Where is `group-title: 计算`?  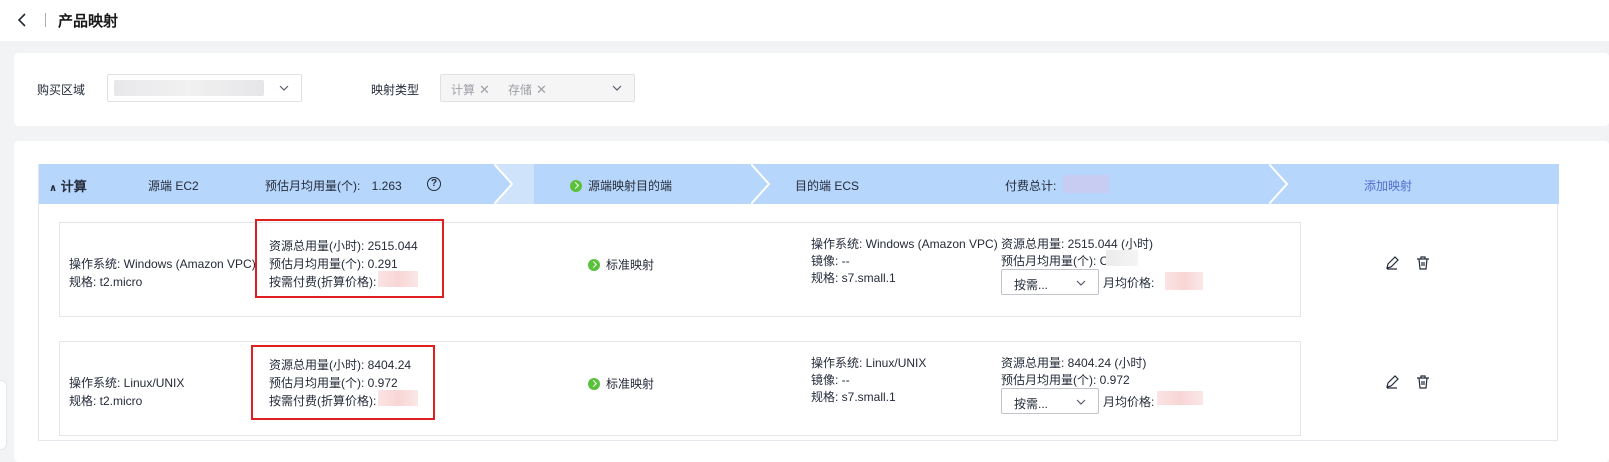 group-title: 计算 is located at coordinates (73, 186).